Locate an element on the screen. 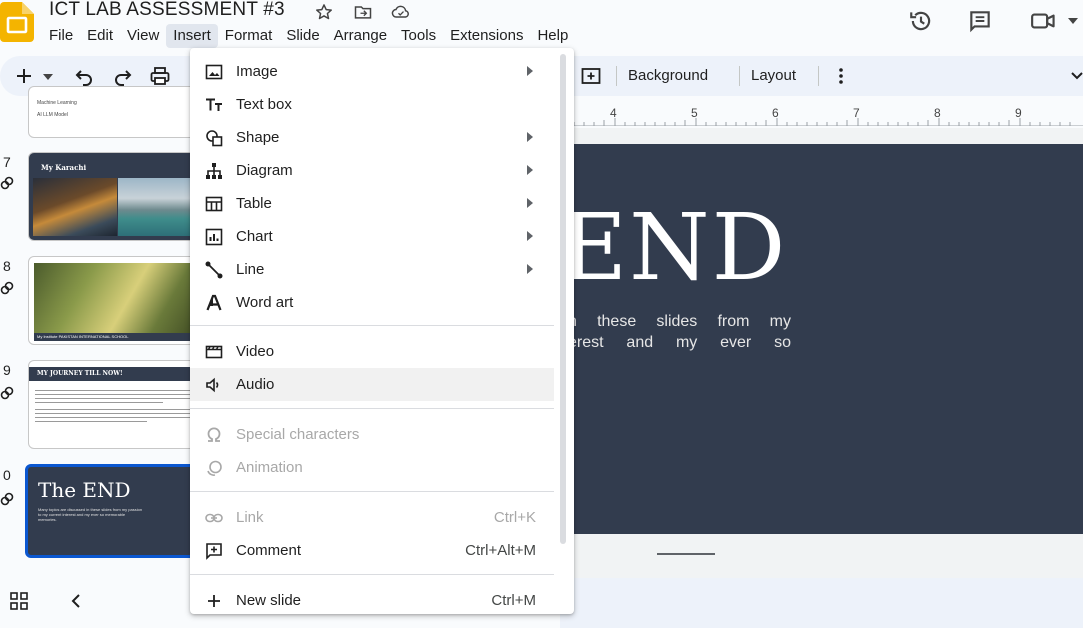  grid-view-icon is located at coordinates (19, 601).